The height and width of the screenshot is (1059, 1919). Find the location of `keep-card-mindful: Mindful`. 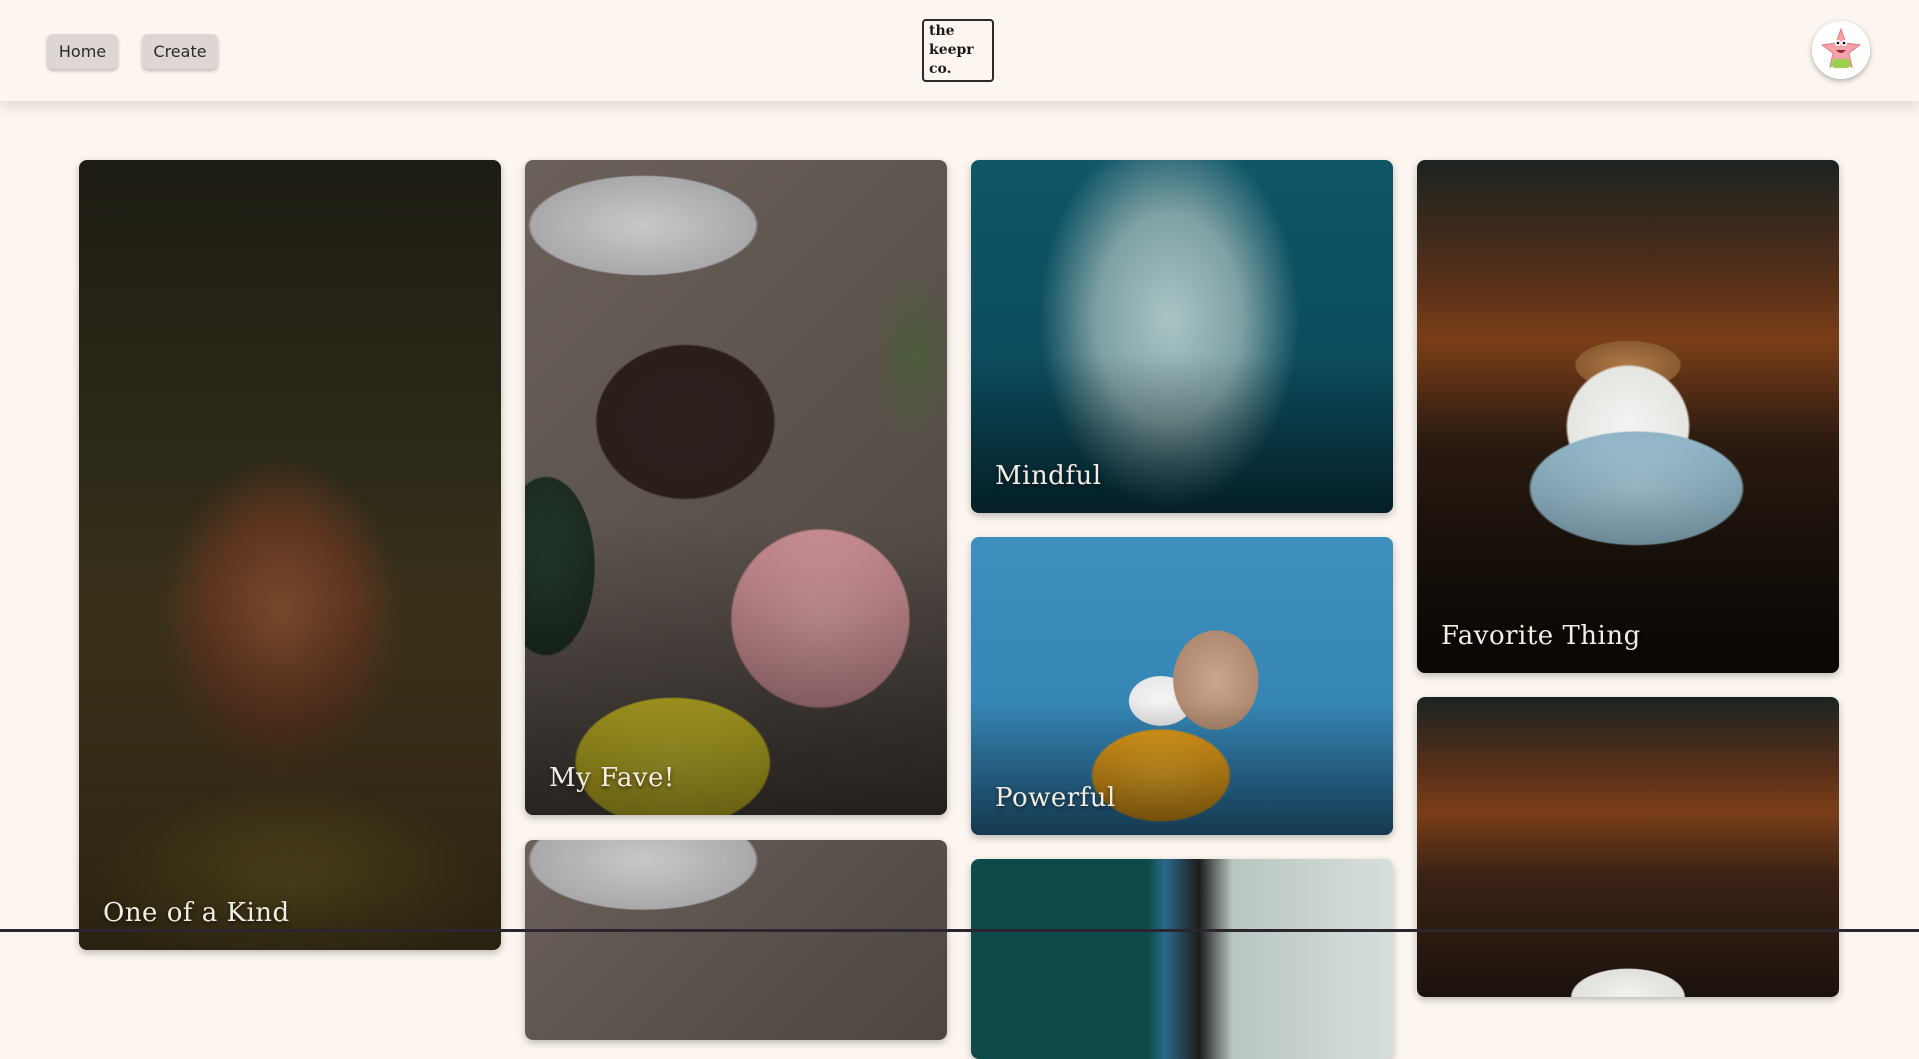

keep-card-mindful: Mindful is located at coordinates (1182, 336).